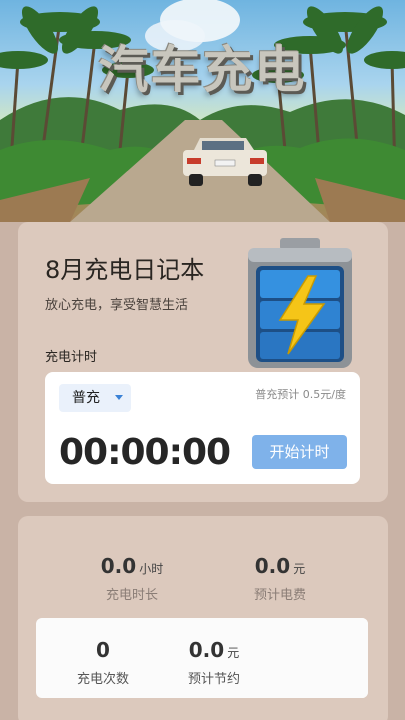 Image resolution: width=405 pixels, height=720 pixels. Describe the element at coordinates (202, 70) in the screenshot. I see `hero-title: 汽车充电` at that location.